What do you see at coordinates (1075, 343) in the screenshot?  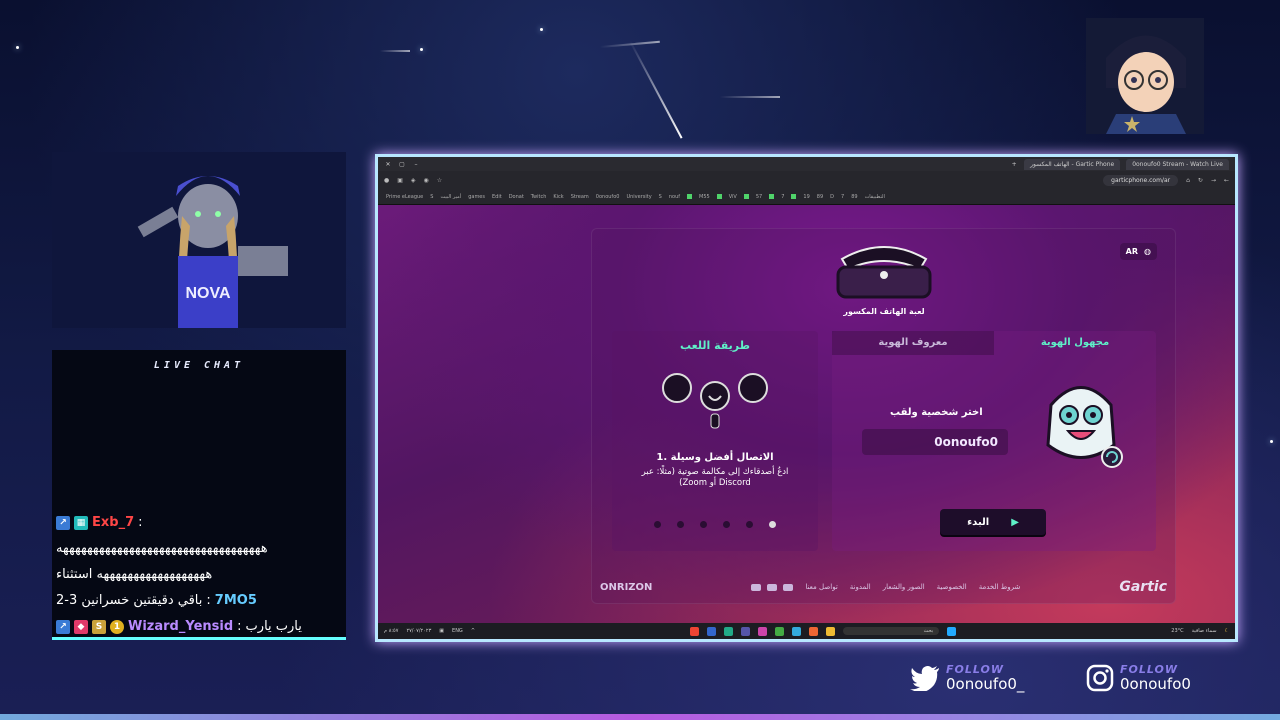 I see `tab-anonymous: مجهول الهوية` at bounding box center [1075, 343].